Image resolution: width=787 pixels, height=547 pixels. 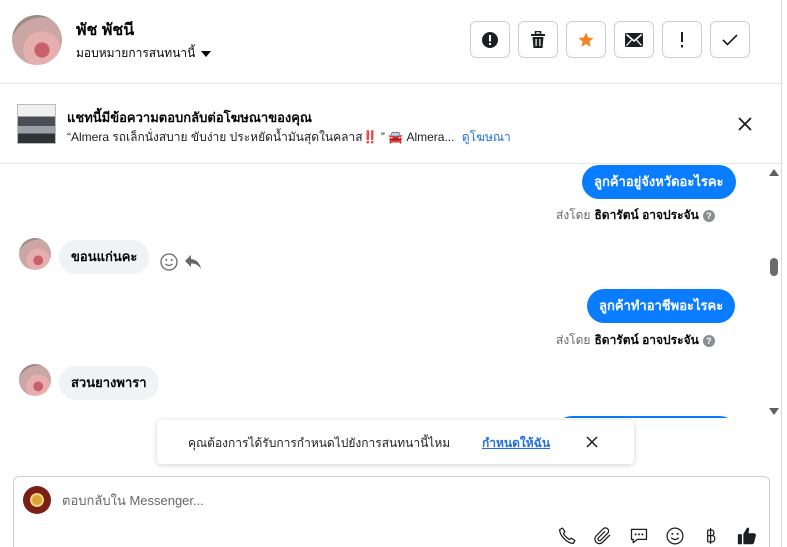 I want to click on react-button, so click(x=169, y=262).